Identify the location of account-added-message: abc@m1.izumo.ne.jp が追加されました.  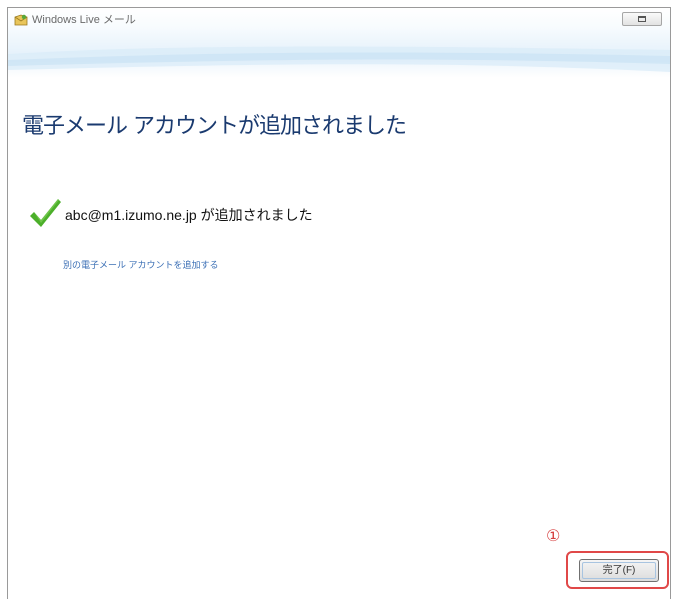
(189, 215).